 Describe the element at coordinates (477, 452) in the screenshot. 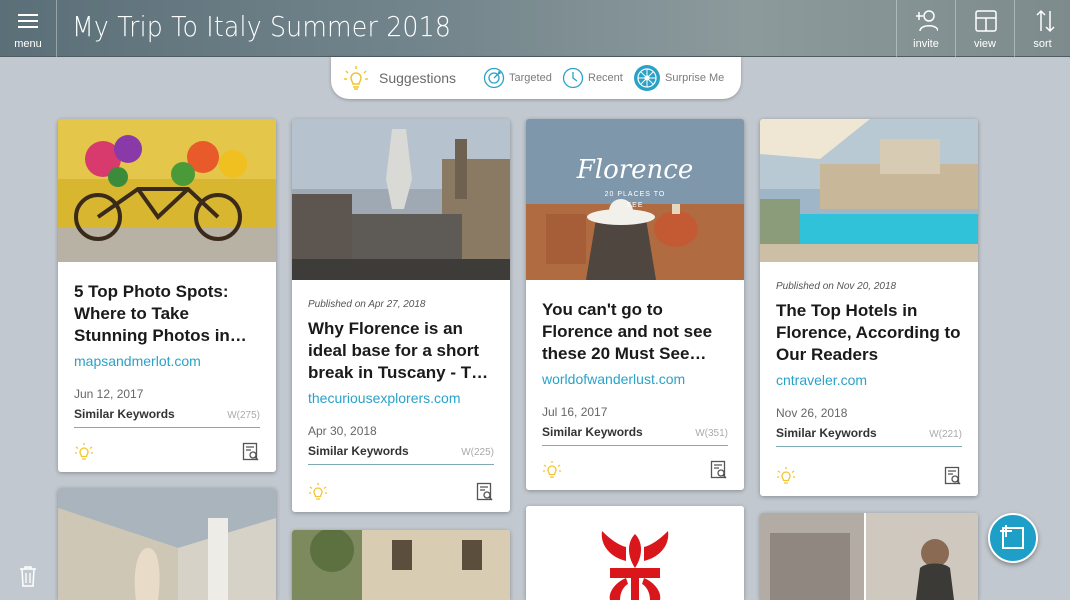

I see `word-count: W(225)` at that location.